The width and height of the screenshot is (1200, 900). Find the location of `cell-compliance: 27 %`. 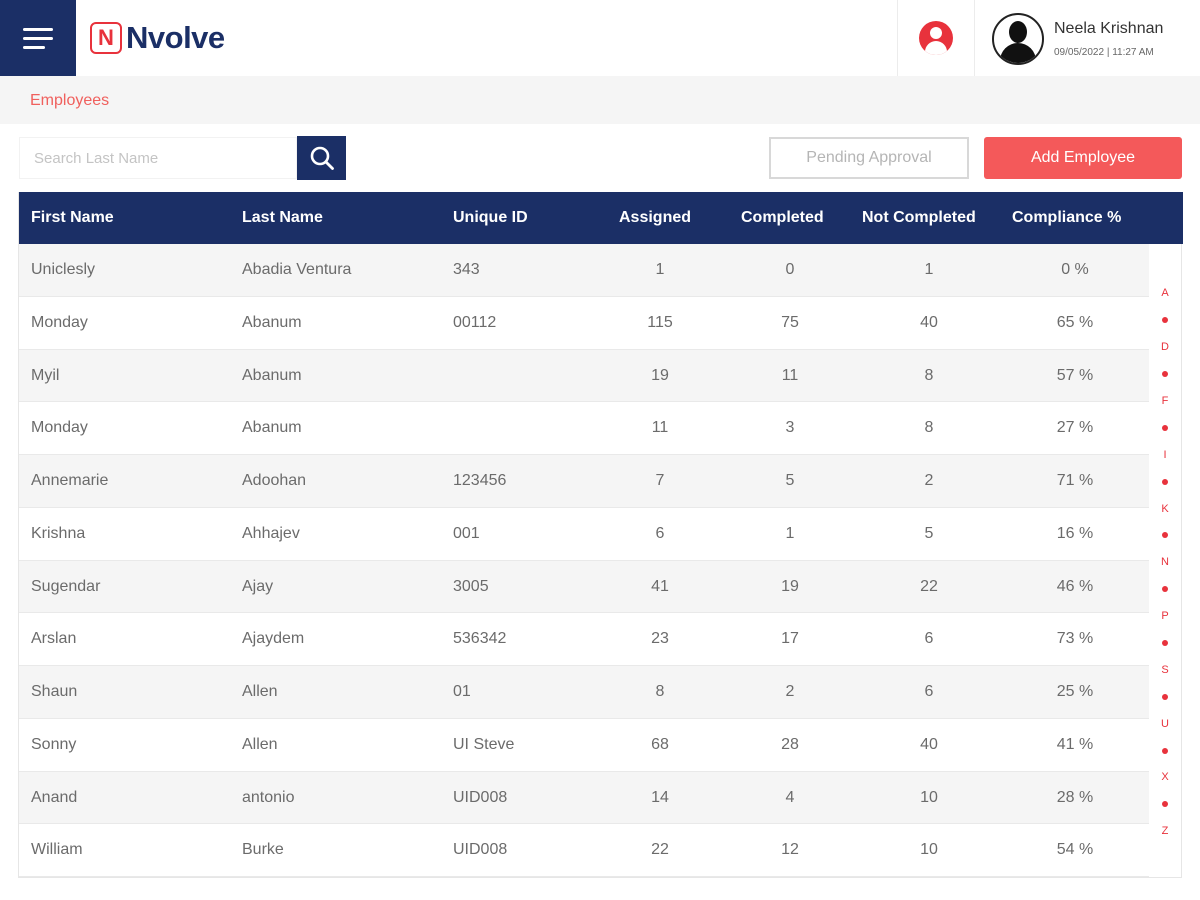

cell-compliance: 27 % is located at coordinates (1075, 428).